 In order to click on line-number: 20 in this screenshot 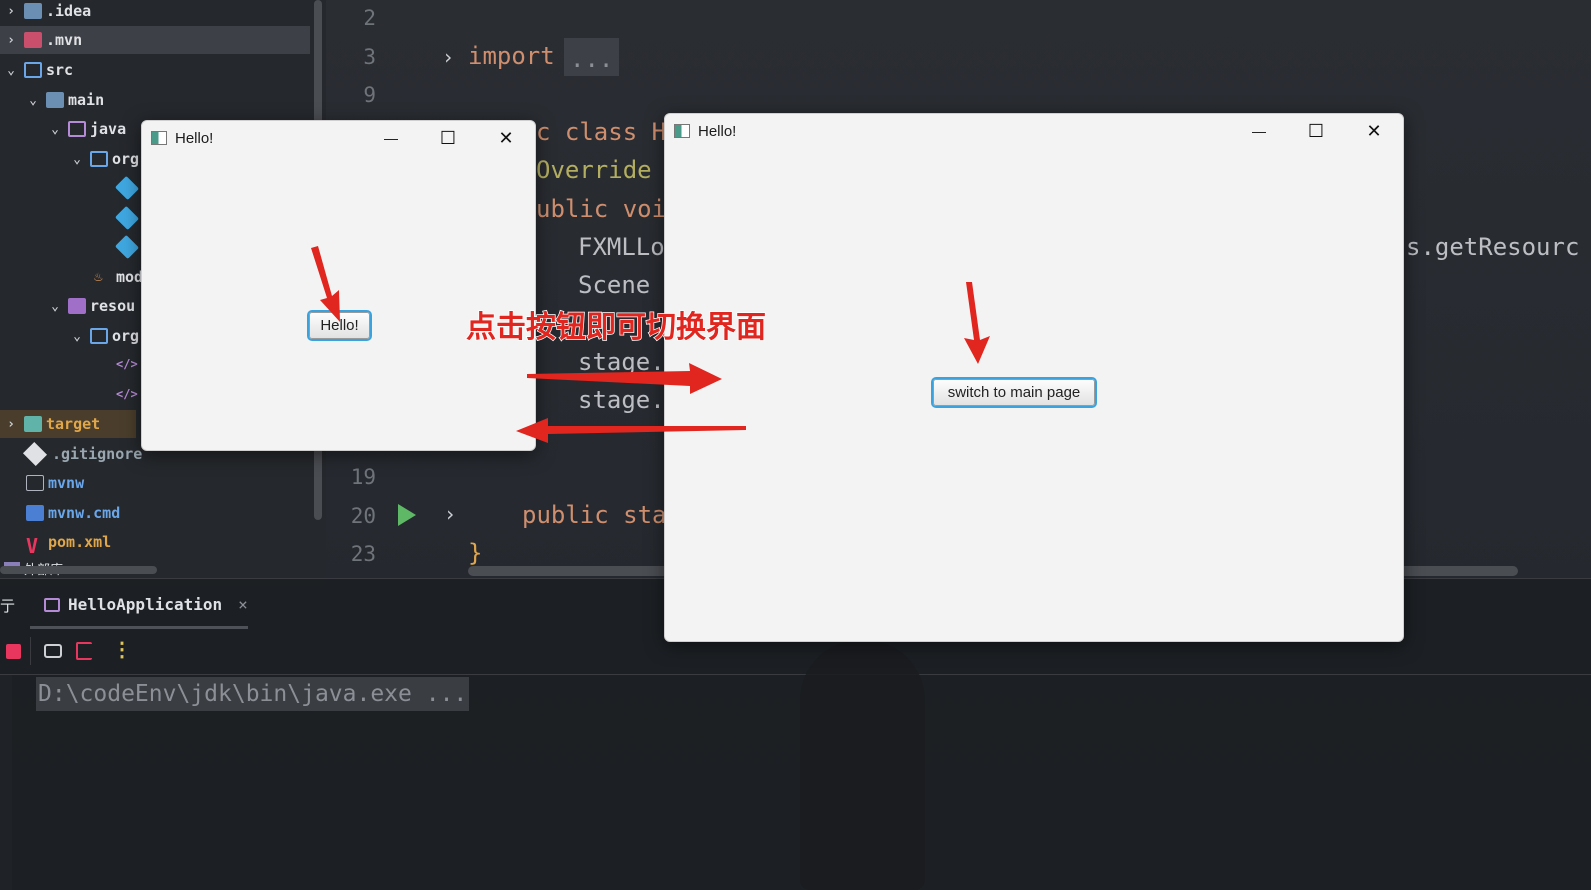, I will do `click(363, 516)`.